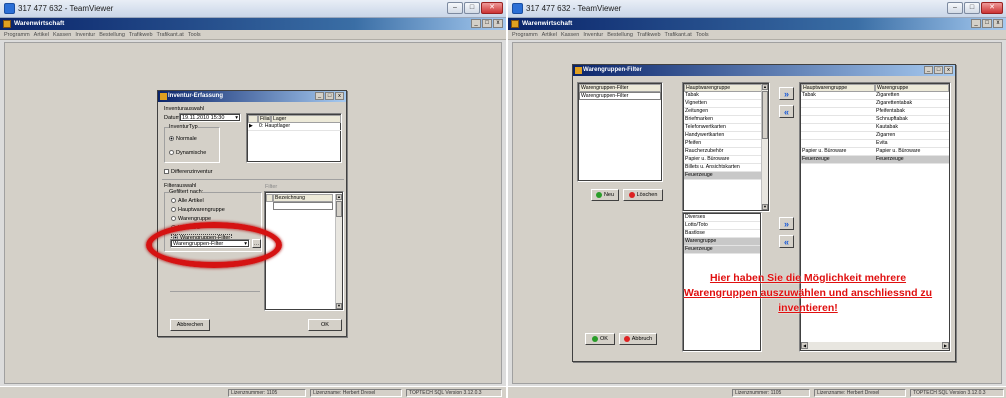 The image size is (1006, 398). What do you see at coordinates (198, 210) in the screenshot?
I see `radio-hauptwarengruppe: Hauptwarengruppe` at bounding box center [198, 210].